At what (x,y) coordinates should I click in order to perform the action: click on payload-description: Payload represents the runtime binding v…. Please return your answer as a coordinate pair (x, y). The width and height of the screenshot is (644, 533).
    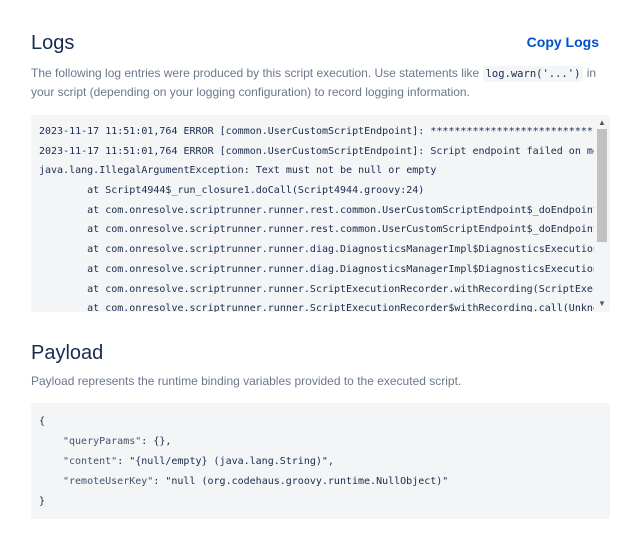
    Looking at the image, I should click on (246, 381).